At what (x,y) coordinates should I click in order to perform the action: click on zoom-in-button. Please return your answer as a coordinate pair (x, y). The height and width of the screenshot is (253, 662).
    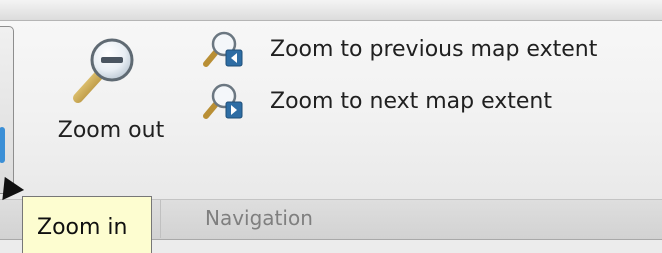
    Looking at the image, I should click on (7, 110).